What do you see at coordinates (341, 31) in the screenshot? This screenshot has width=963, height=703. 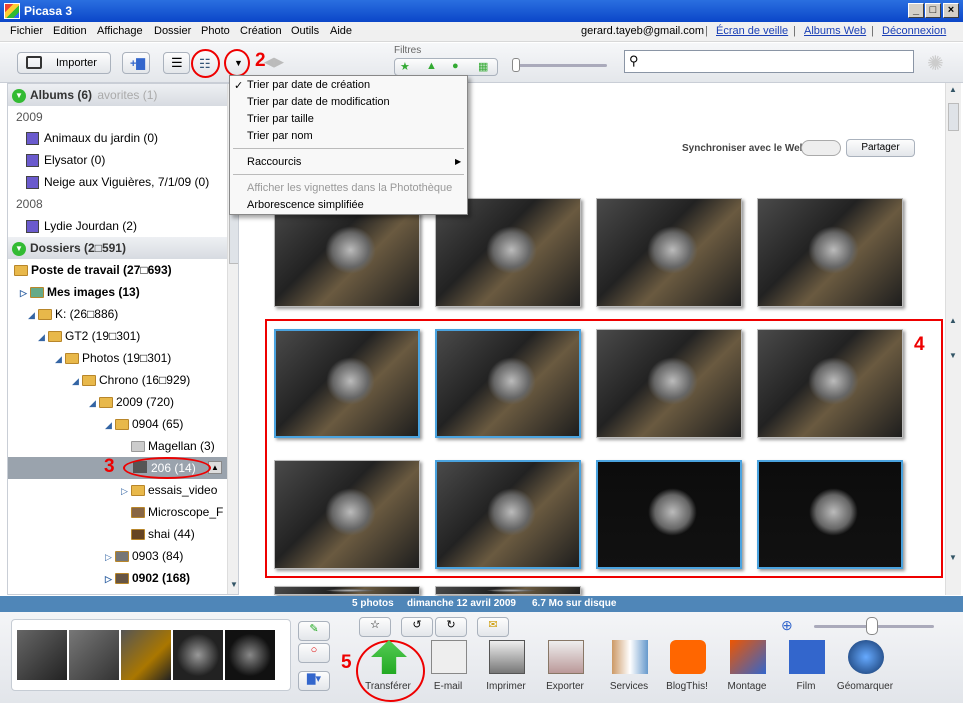 I see `menu-aide: Aide` at bounding box center [341, 31].